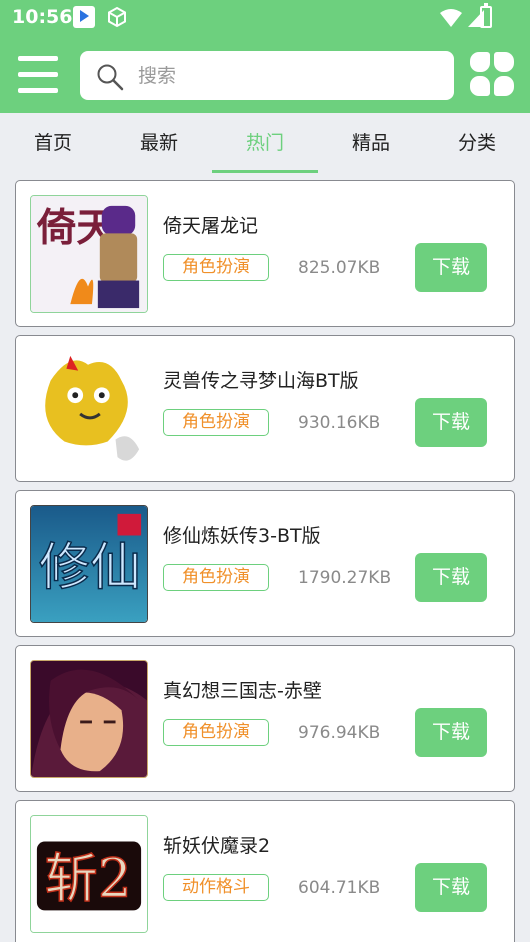 The height and width of the screenshot is (942, 530). I want to click on clover-grid-icon, so click(492, 74).